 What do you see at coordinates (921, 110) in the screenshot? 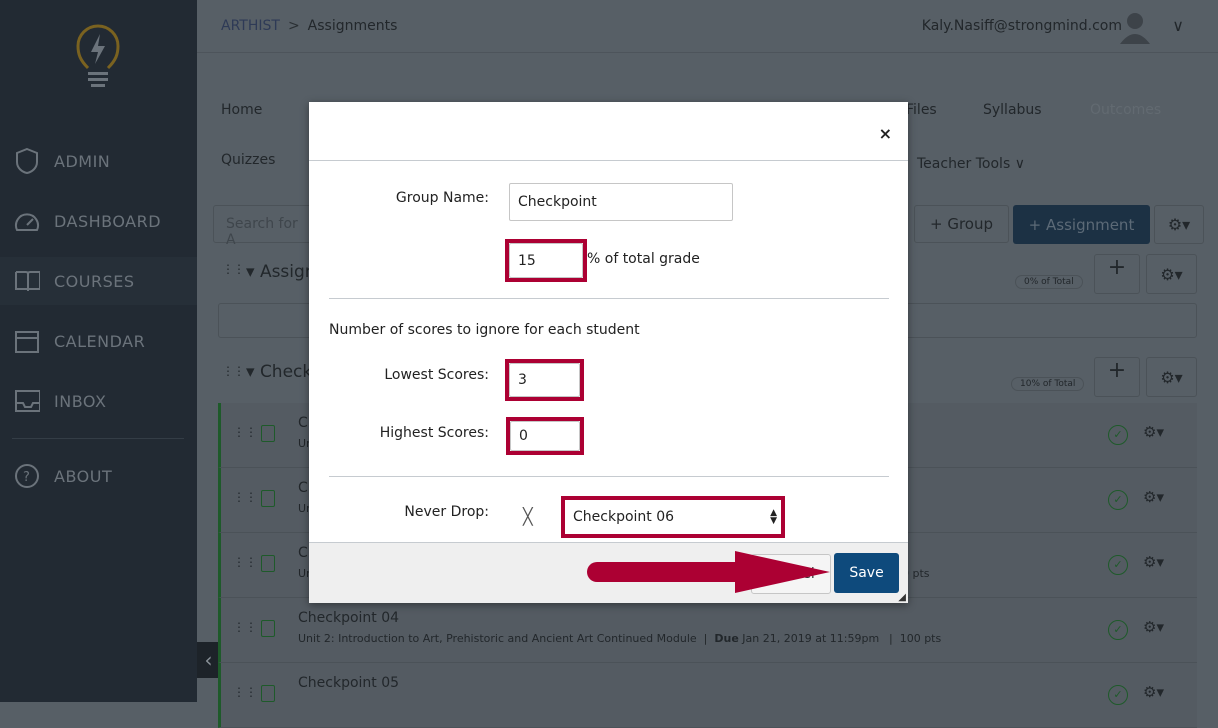
I see `course-nav-files: Files` at bounding box center [921, 110].